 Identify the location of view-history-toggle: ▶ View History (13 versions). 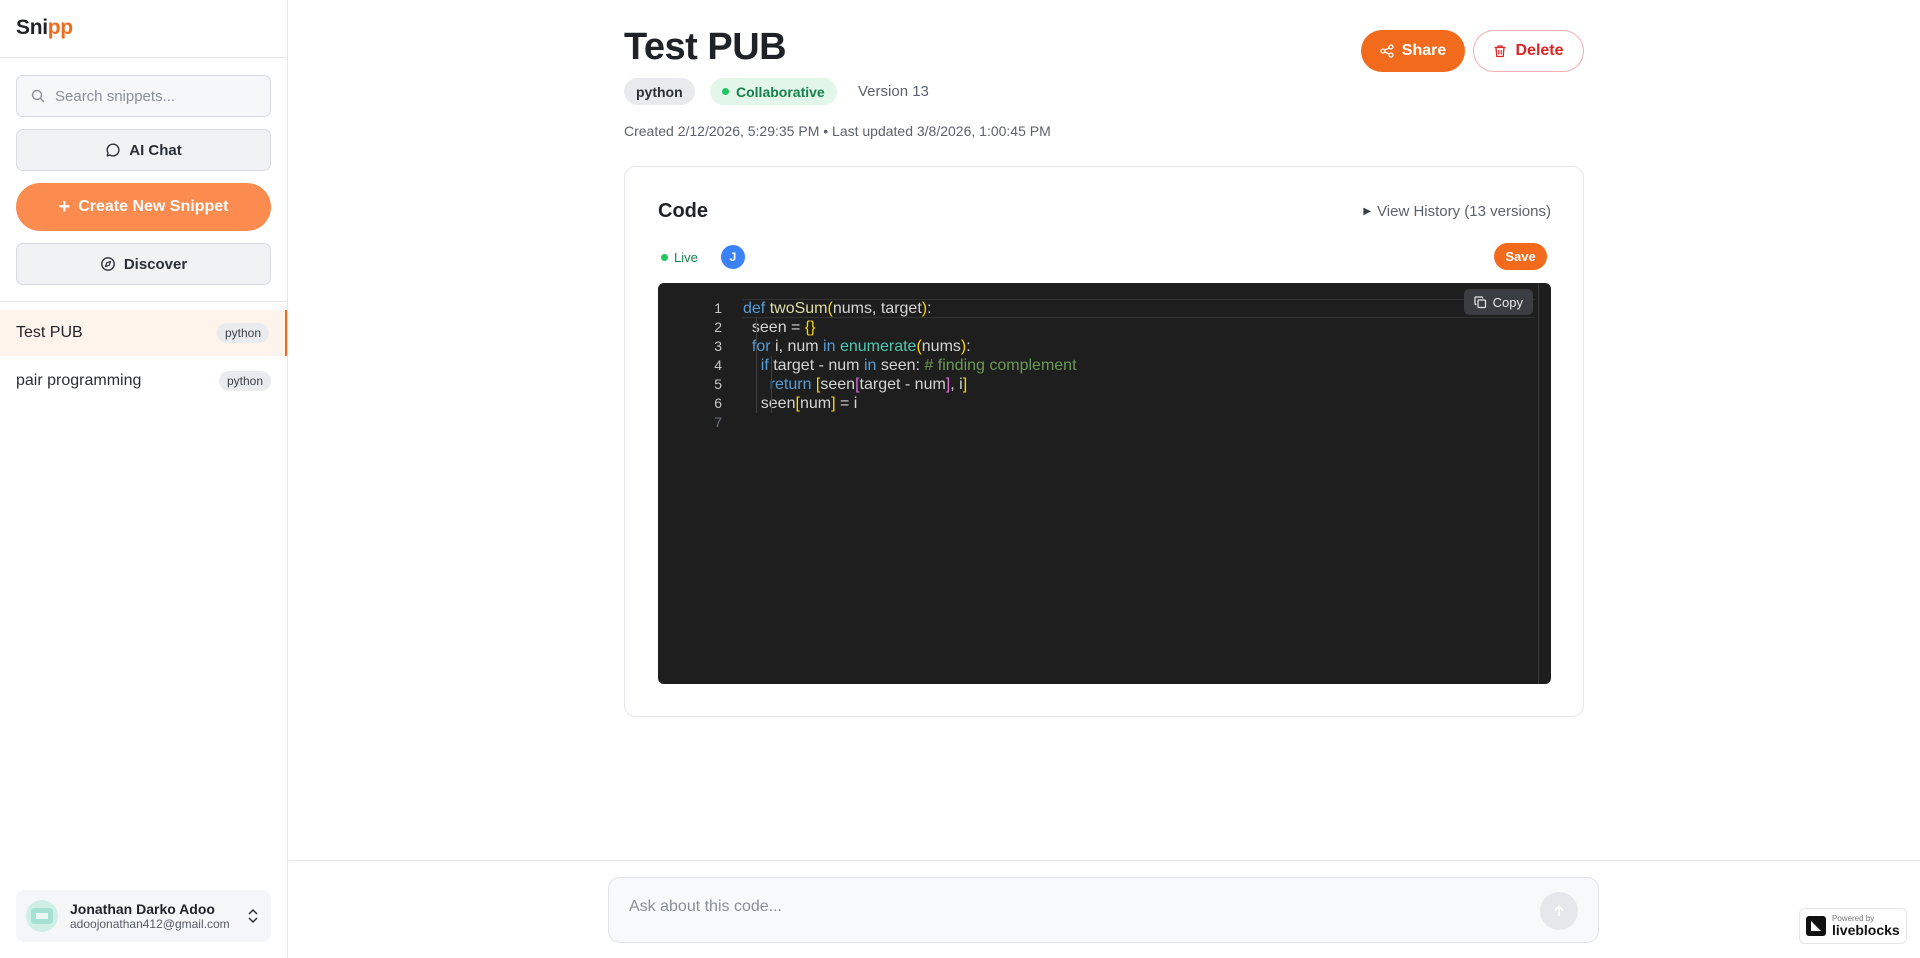
(1457, 211).